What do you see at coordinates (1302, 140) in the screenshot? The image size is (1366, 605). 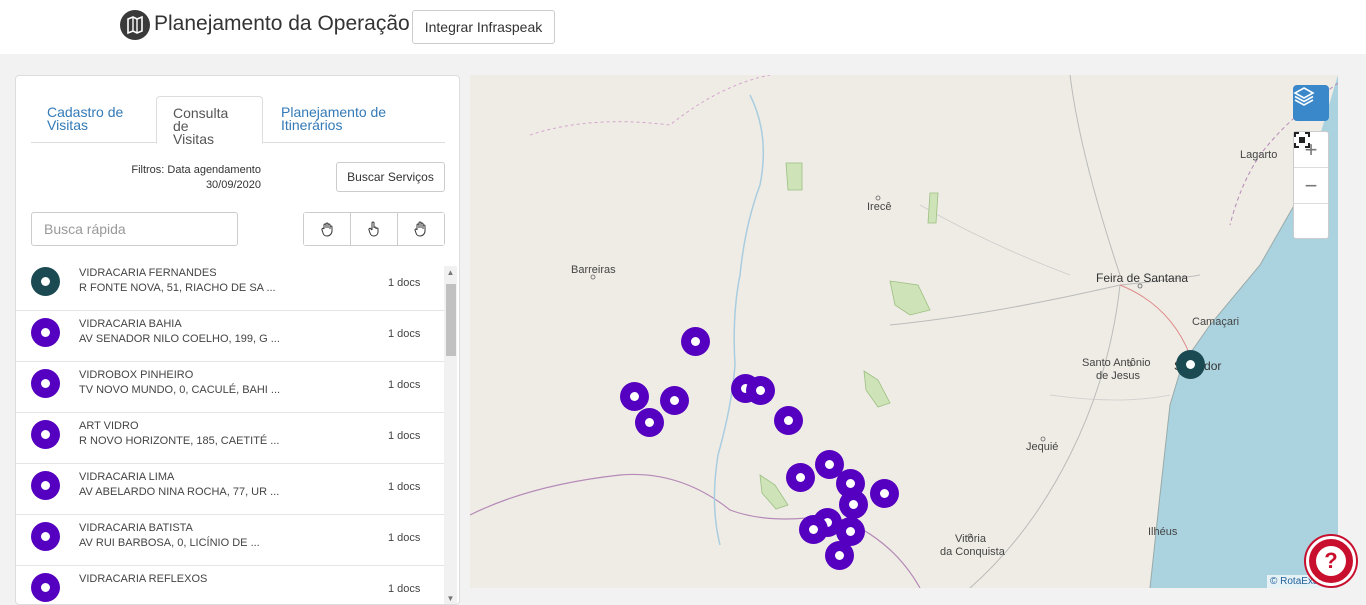 I see `fit-bounds-icon` at bounding box center [1302, 140].